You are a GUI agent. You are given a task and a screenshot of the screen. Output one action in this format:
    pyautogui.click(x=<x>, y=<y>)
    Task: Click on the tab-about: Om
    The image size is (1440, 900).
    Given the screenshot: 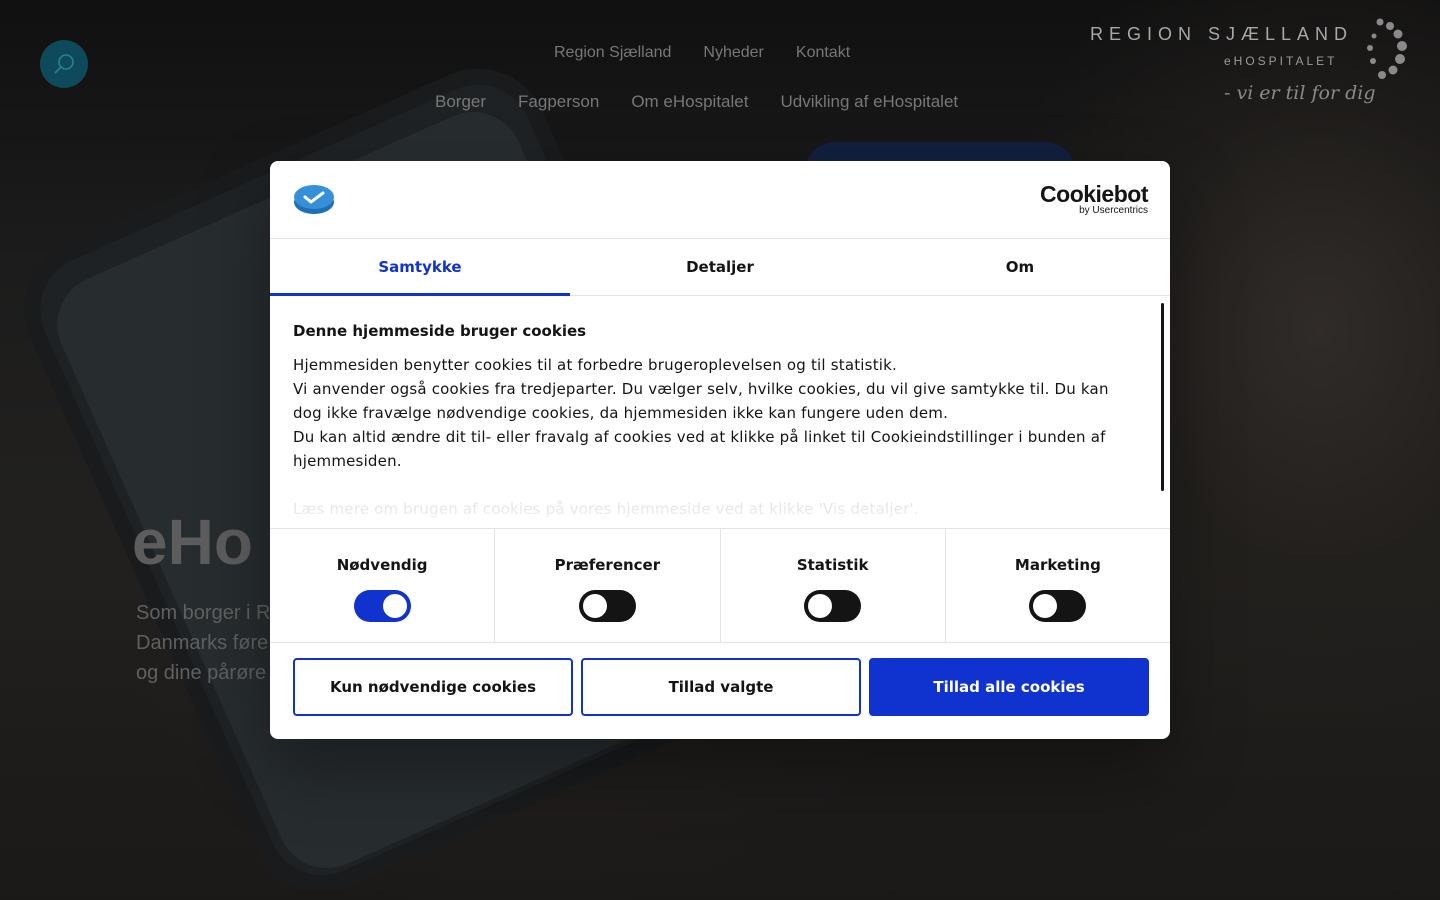 What is the action you would take?
    pyautogui.click(x=1020, y=267)
    